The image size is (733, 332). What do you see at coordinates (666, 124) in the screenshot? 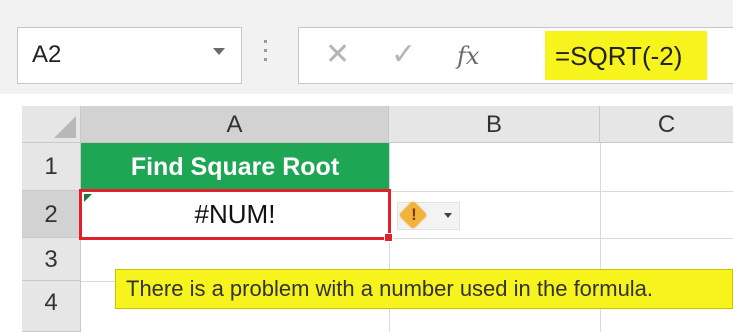
I see `column-header-c: C` at bounding box center [666, 124].